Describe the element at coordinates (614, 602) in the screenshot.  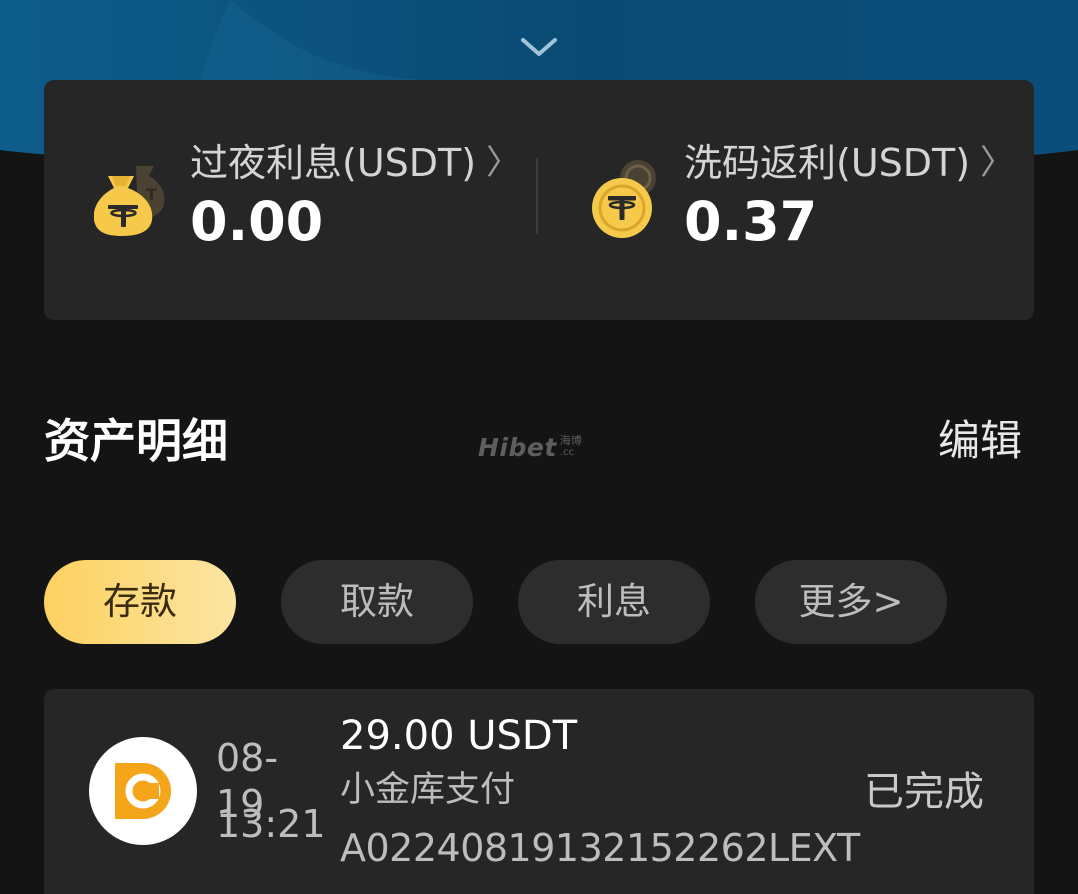
I see `tab-interest: 利息` at that location.